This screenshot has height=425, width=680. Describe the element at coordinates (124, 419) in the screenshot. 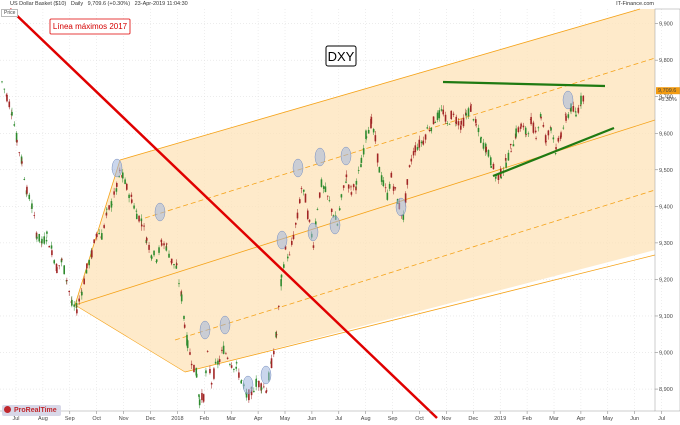

I see `x-tick-label: Nov` at that location.